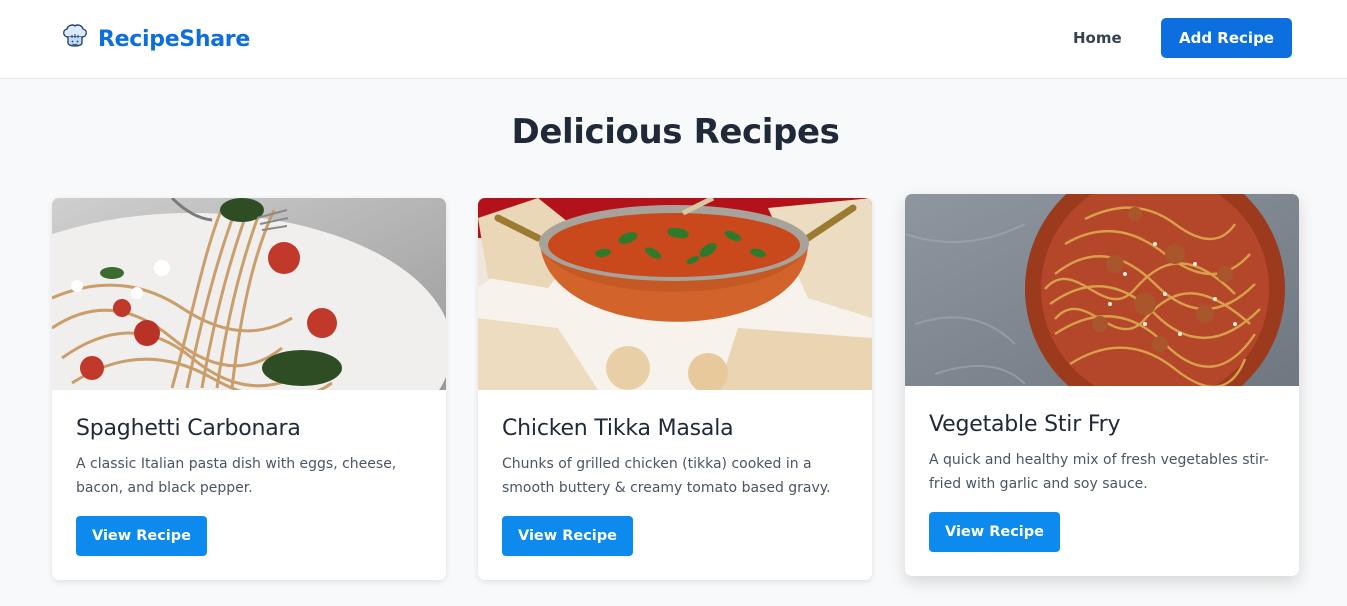  What do you see at coordinates (75, 39) in the screenshot?
I see `chef-hat-icon` at bounding box center [75, 39].